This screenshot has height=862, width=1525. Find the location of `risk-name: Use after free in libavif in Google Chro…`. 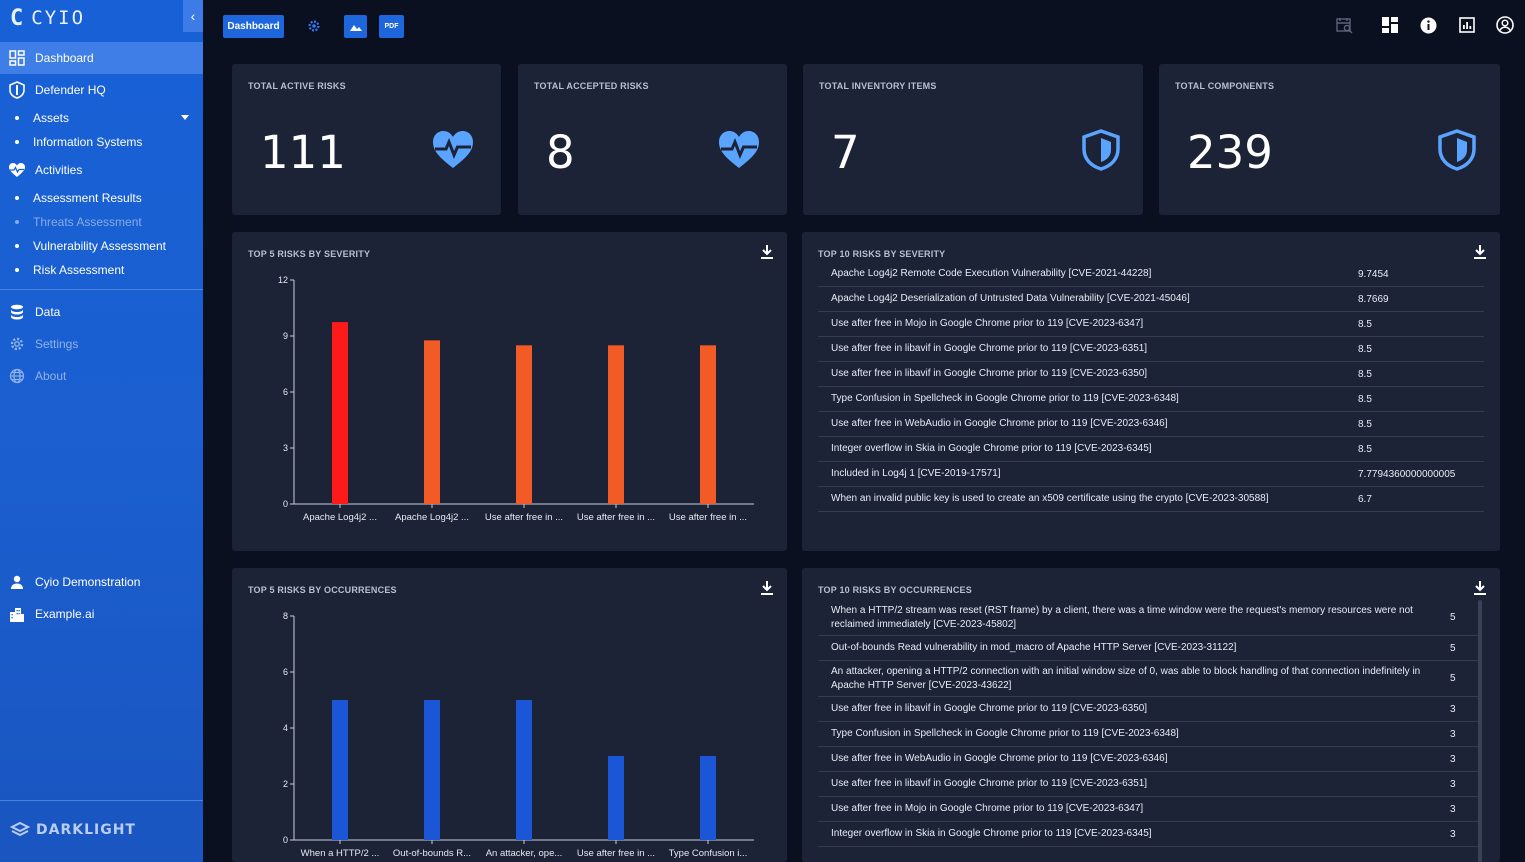

risk-name: Use after free in libavif in Google Chro… is located at coordinates (989, 373).